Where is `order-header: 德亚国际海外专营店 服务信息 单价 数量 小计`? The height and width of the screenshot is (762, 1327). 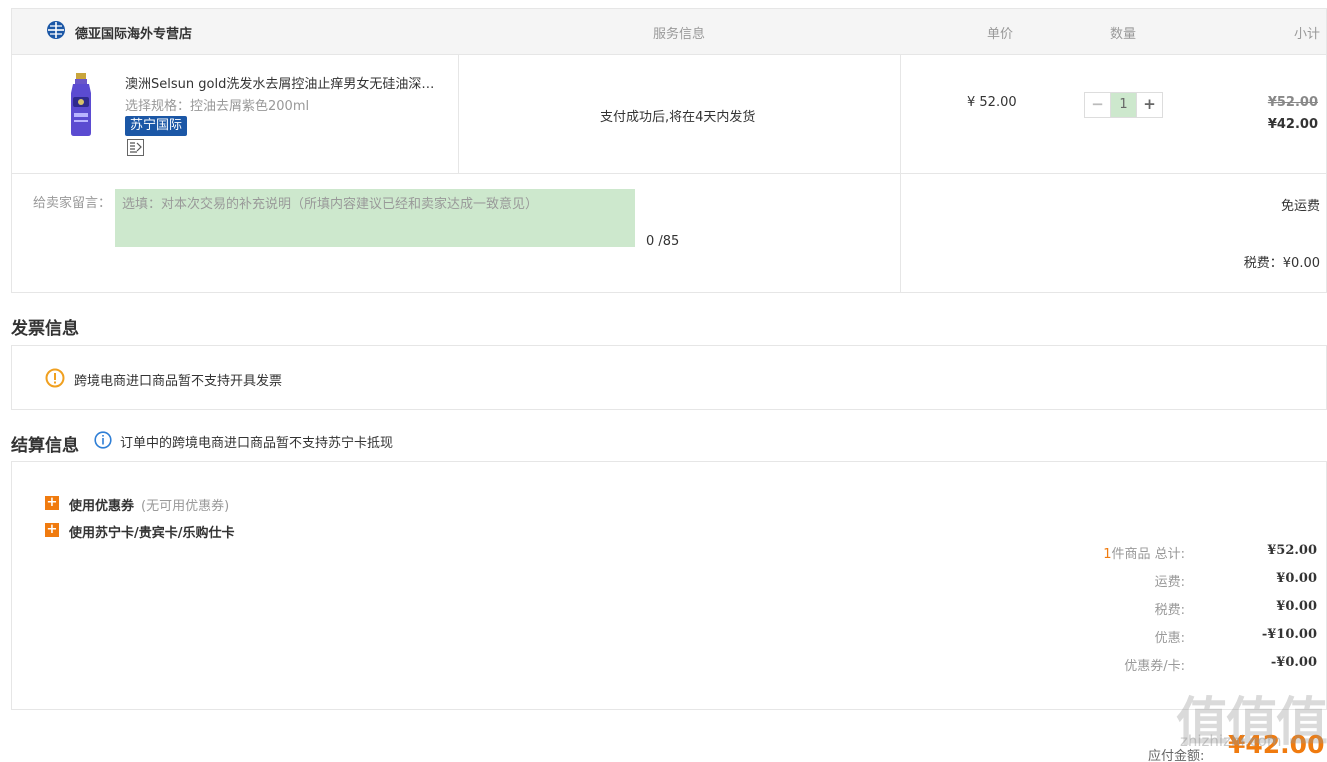
order-header: 德亚国际海外专营店 服务信息 单价 数量 小计 is located at coordinates (669, 32).